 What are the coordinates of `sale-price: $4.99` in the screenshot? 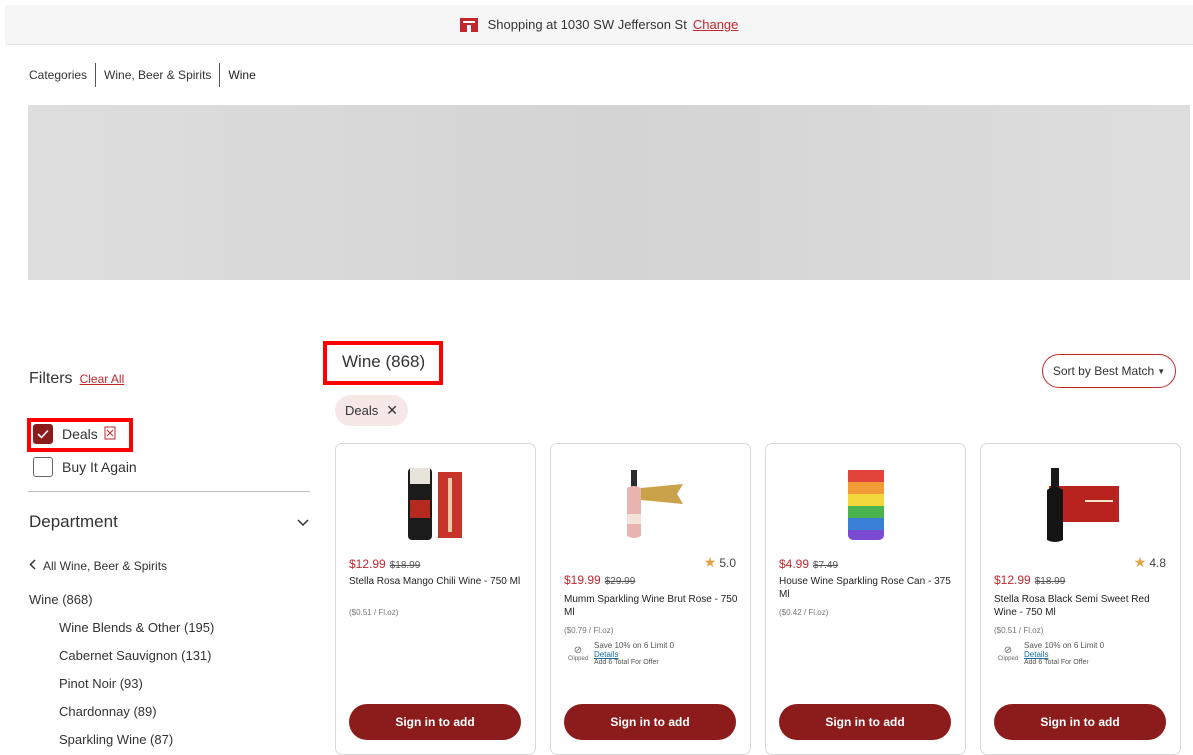 It's located at (794, 564).